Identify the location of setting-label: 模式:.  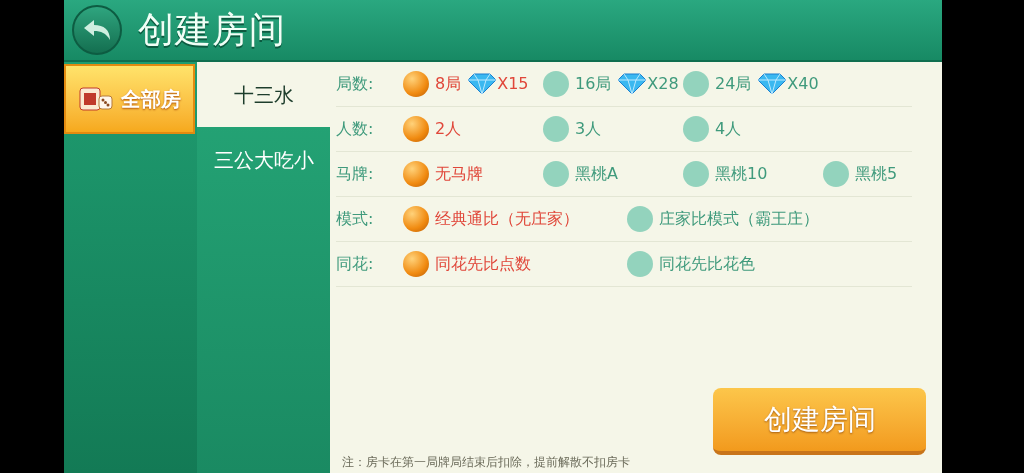
(355, 219).